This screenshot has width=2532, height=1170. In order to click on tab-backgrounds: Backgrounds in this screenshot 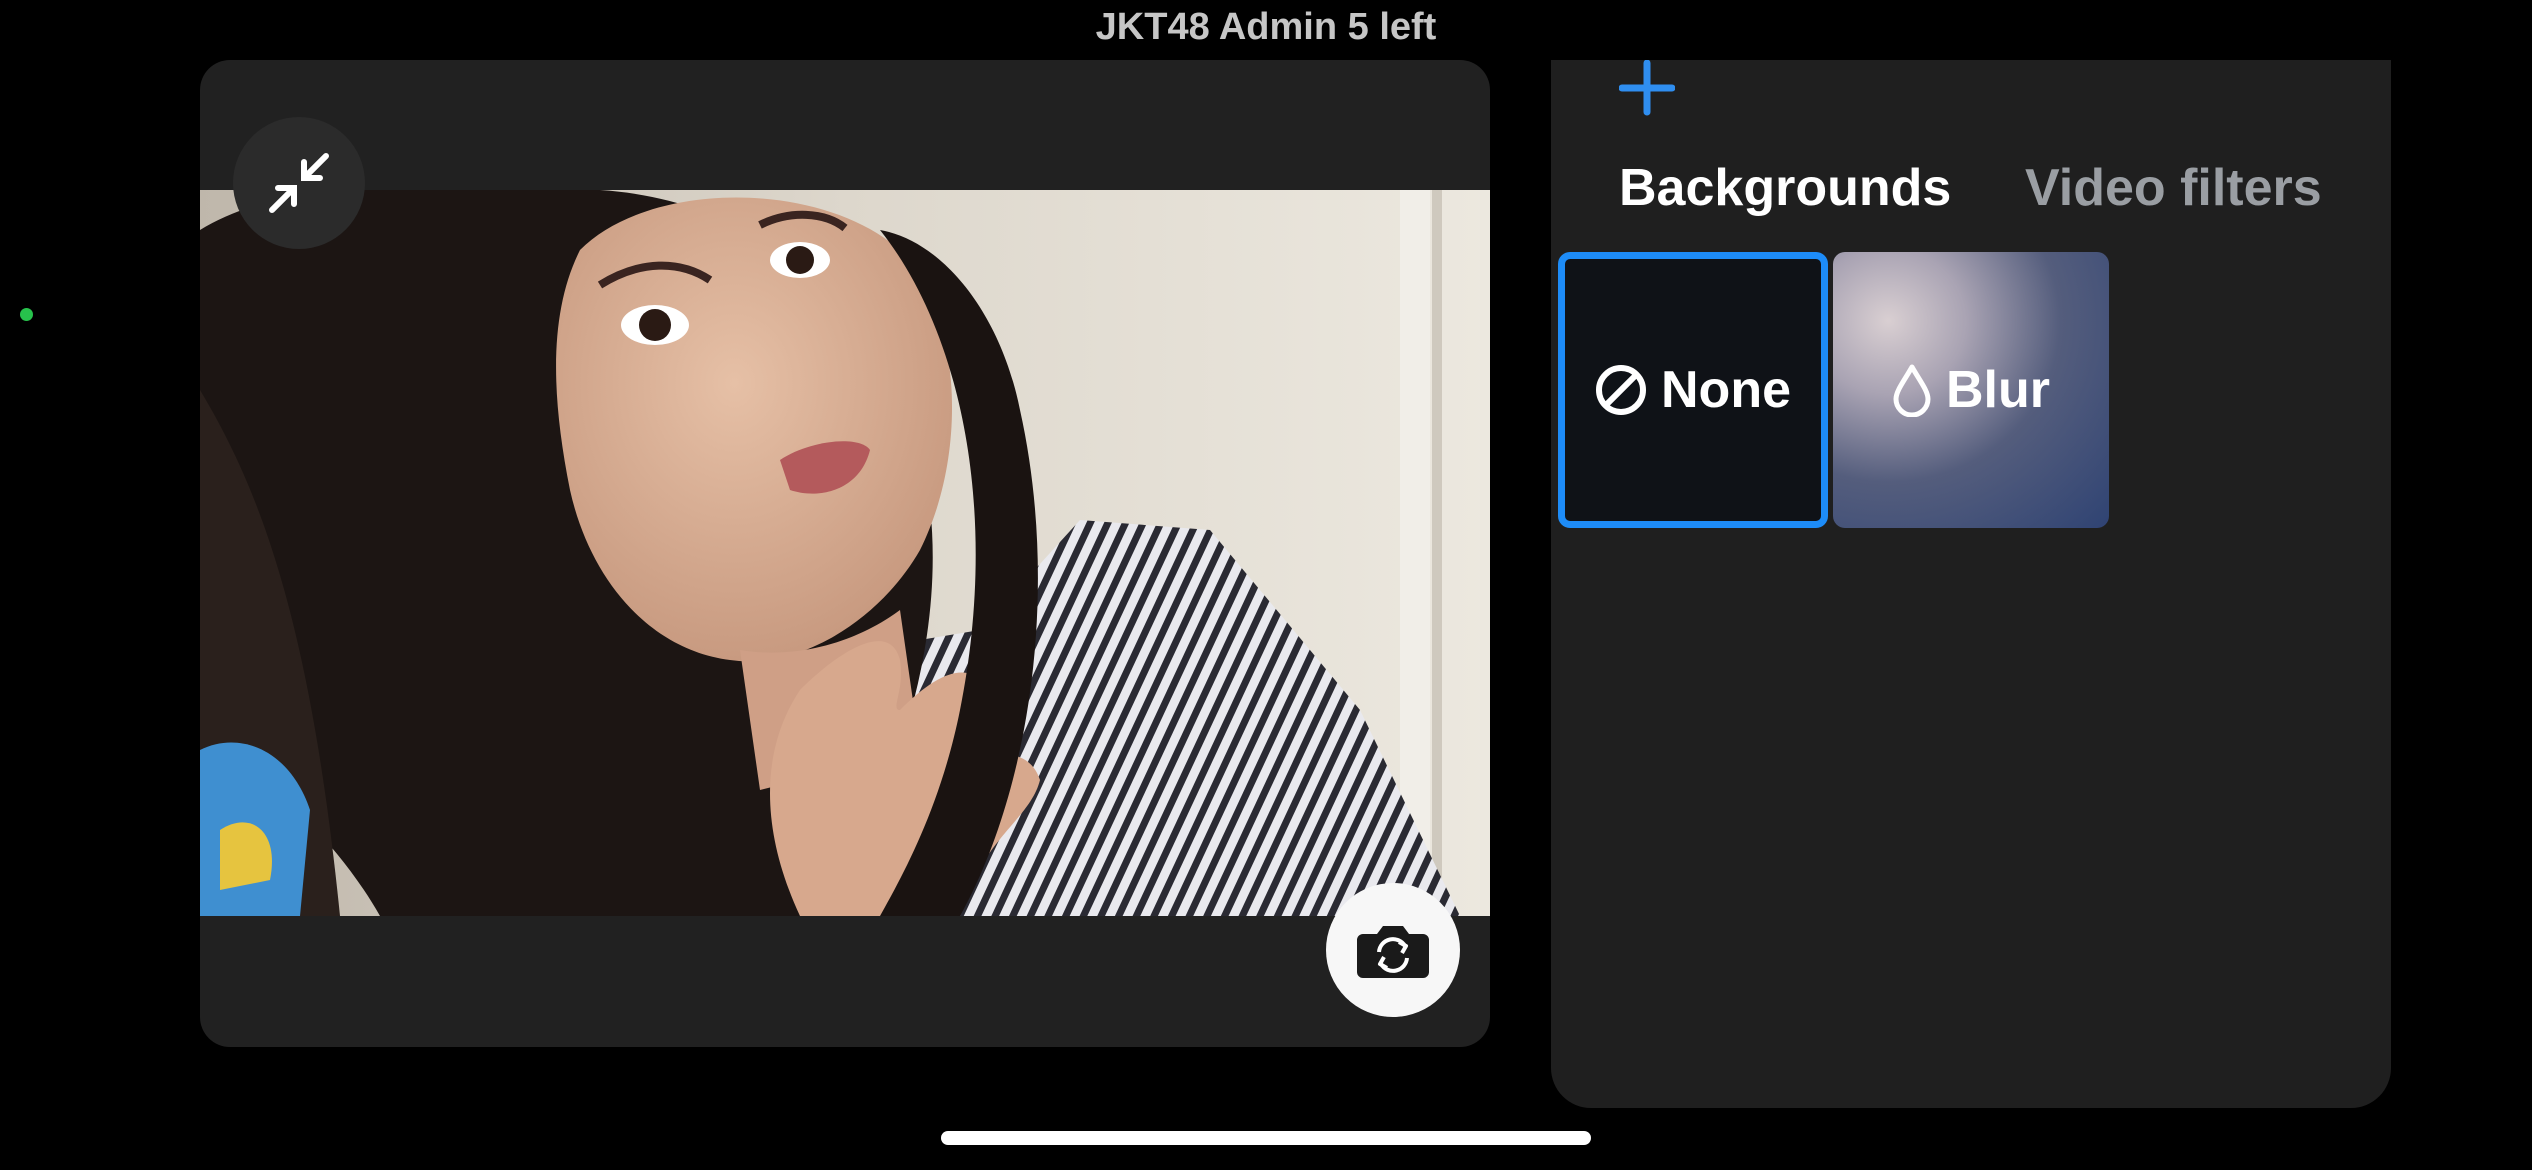, I will do `click(1785, 188)`.